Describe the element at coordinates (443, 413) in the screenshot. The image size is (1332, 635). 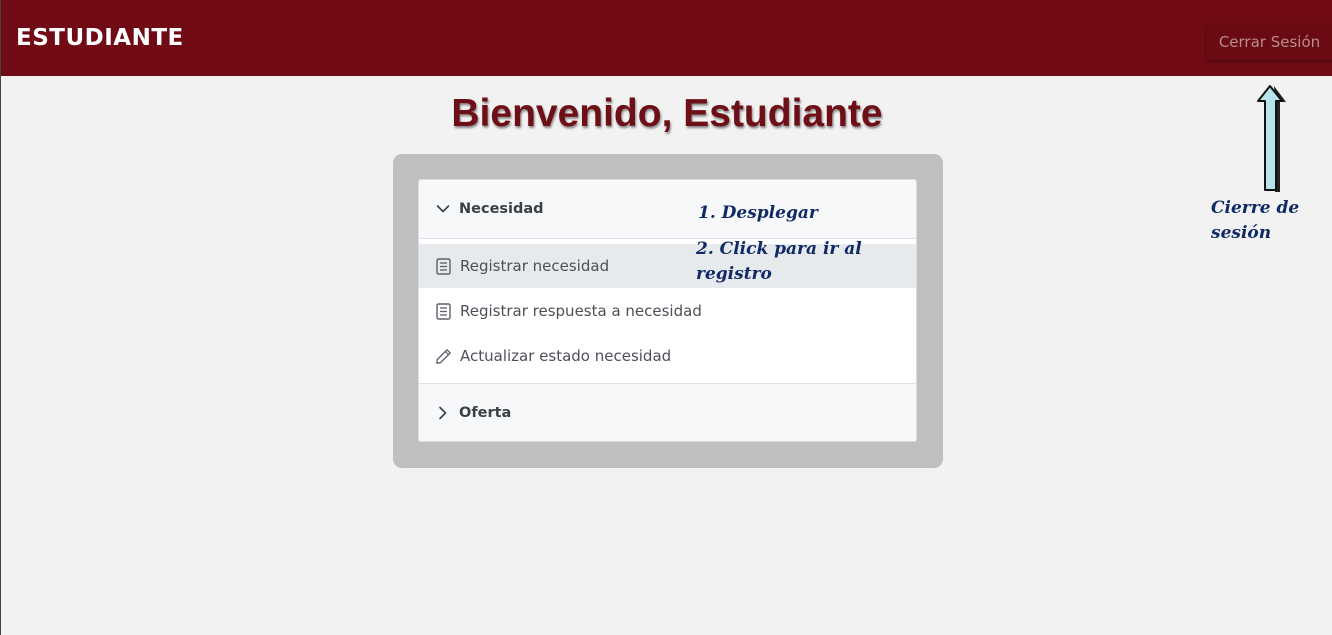
I see `chevron-right-icon` at that location.